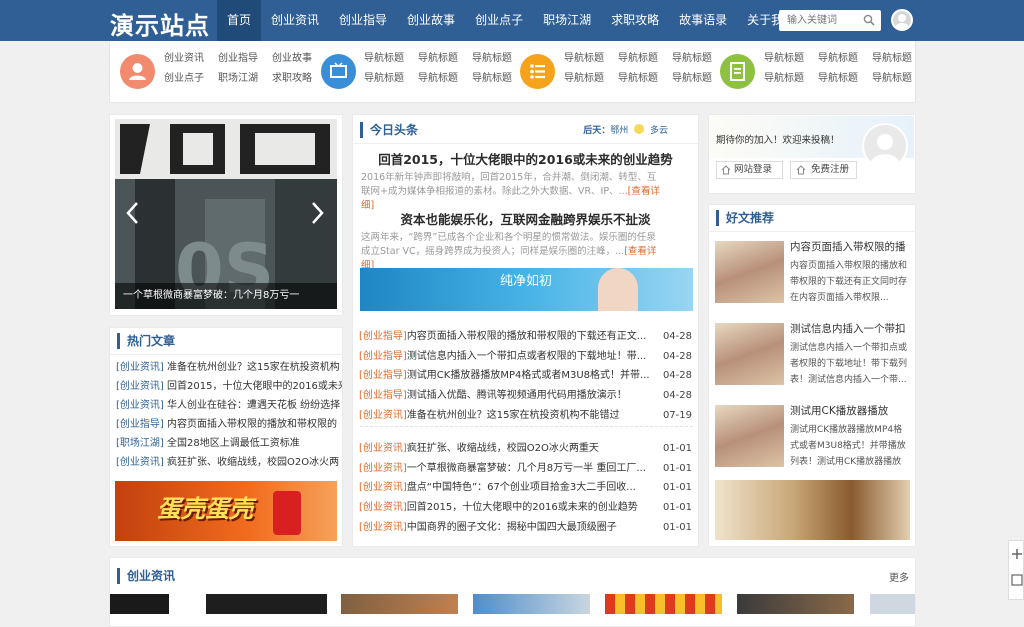 This screenshot has width=1024, height=627. Describe the element at coordinates (749, 354) in the screenshot. I see `recommend-thumb` at that location.